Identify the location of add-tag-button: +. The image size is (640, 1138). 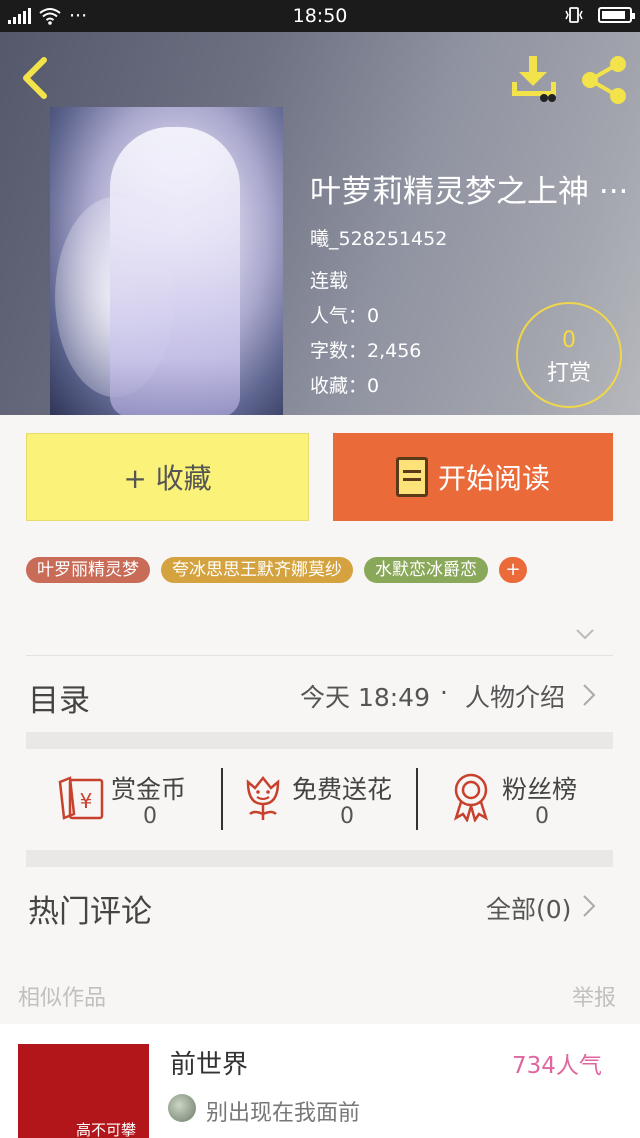
(513, 570).